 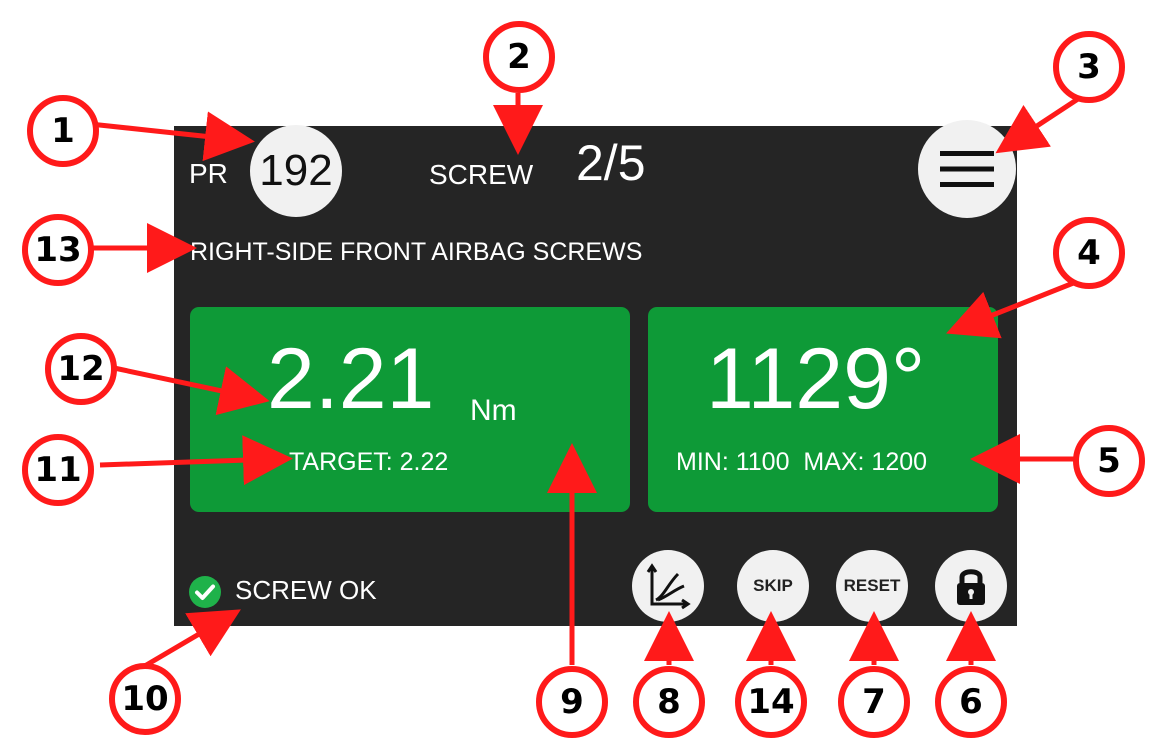 What do you see at coordinates (493, 410) in the screenshot?
I see `torque-unit: Nm` at bounding box center [493, 410].